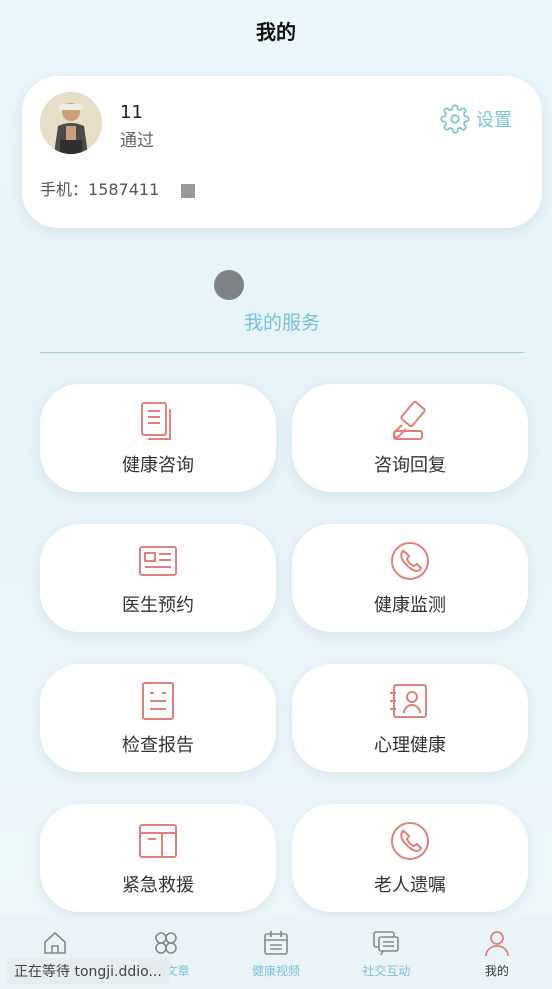 This screenshot has width=552, height=989. I want to click on tab-mine: 我的, so click(497, 953).